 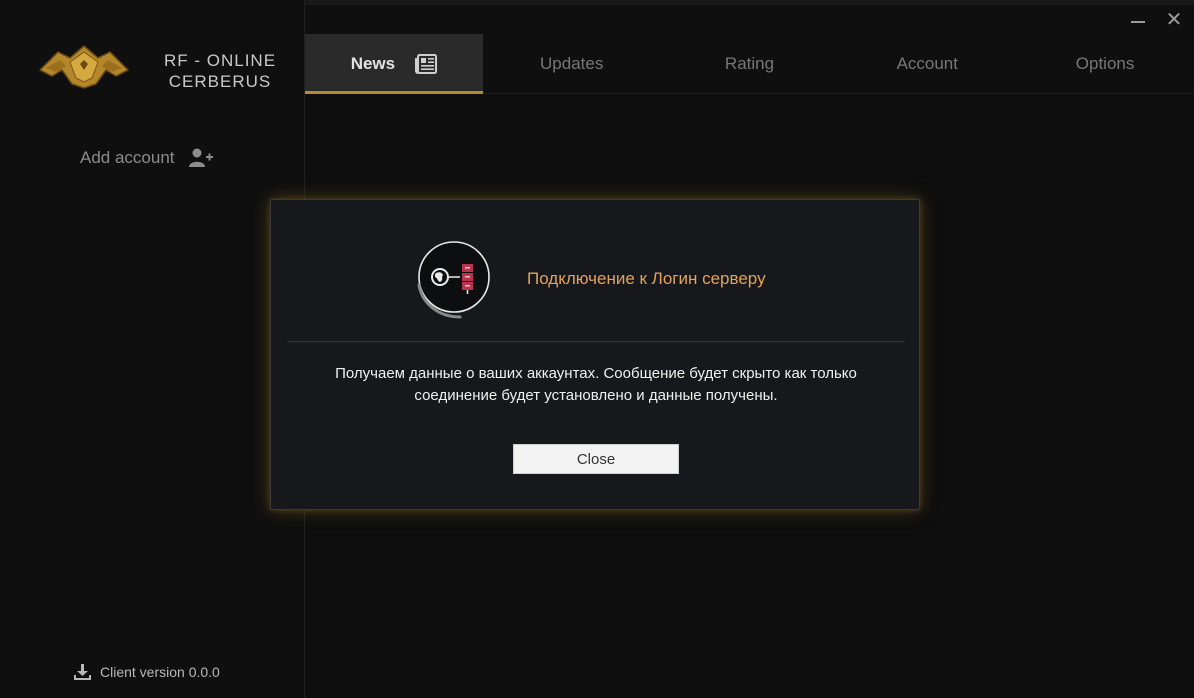 What do you see at coordinates (373, 63) in the screenshot?
I see `tab-label: News` at bounding box center [373, 63].